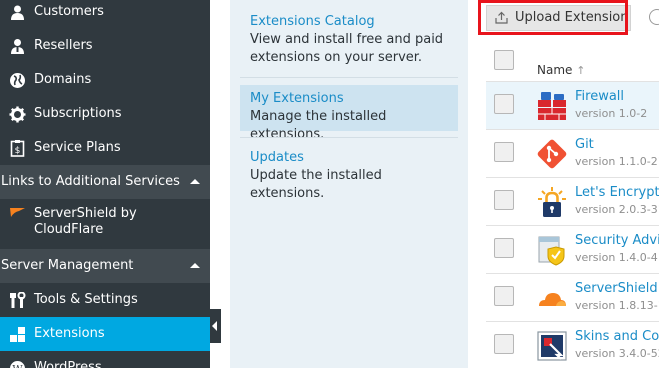 The width and height of the screenshot is (659, 368). I want to click on sidebar-item-tools-settings: Tools & Settings, so click(105, 300).